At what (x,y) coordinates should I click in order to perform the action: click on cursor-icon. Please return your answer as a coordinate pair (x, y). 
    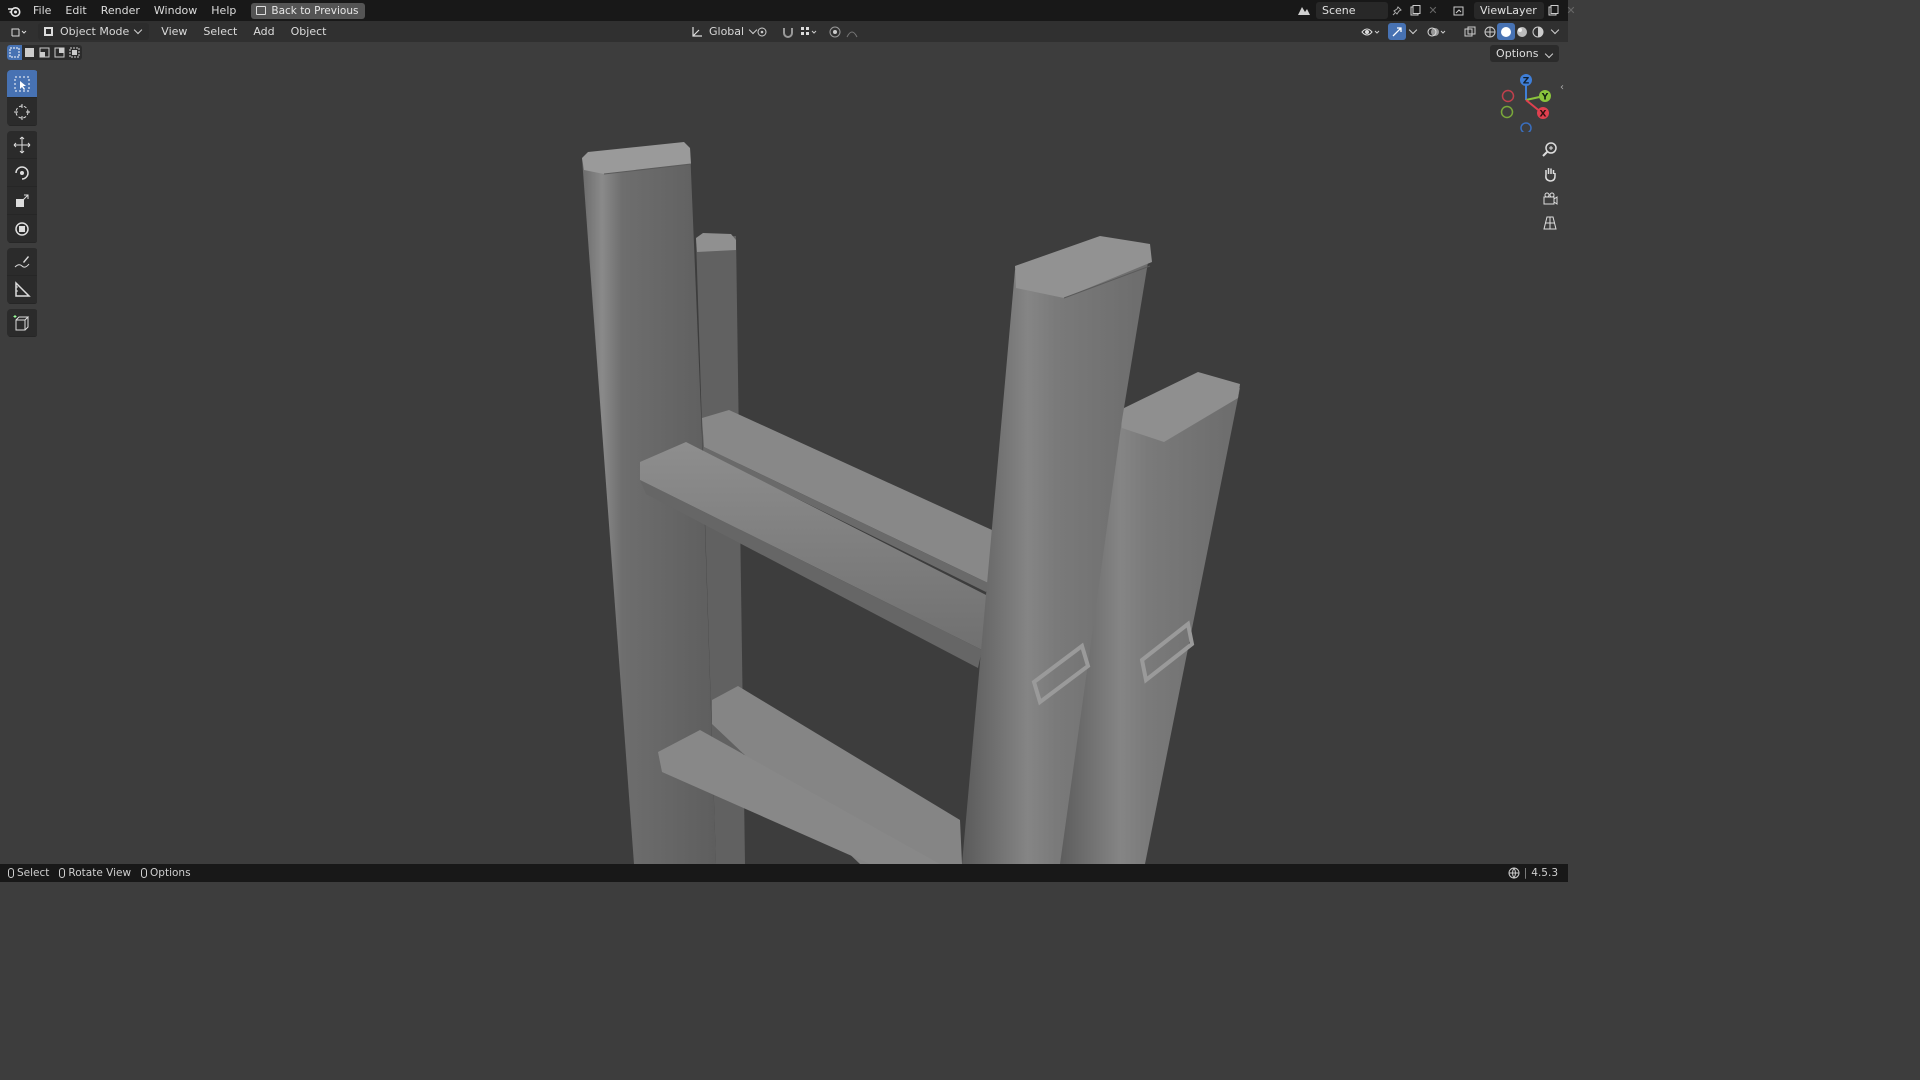
    Looking at the image, I should click on (22, 111).